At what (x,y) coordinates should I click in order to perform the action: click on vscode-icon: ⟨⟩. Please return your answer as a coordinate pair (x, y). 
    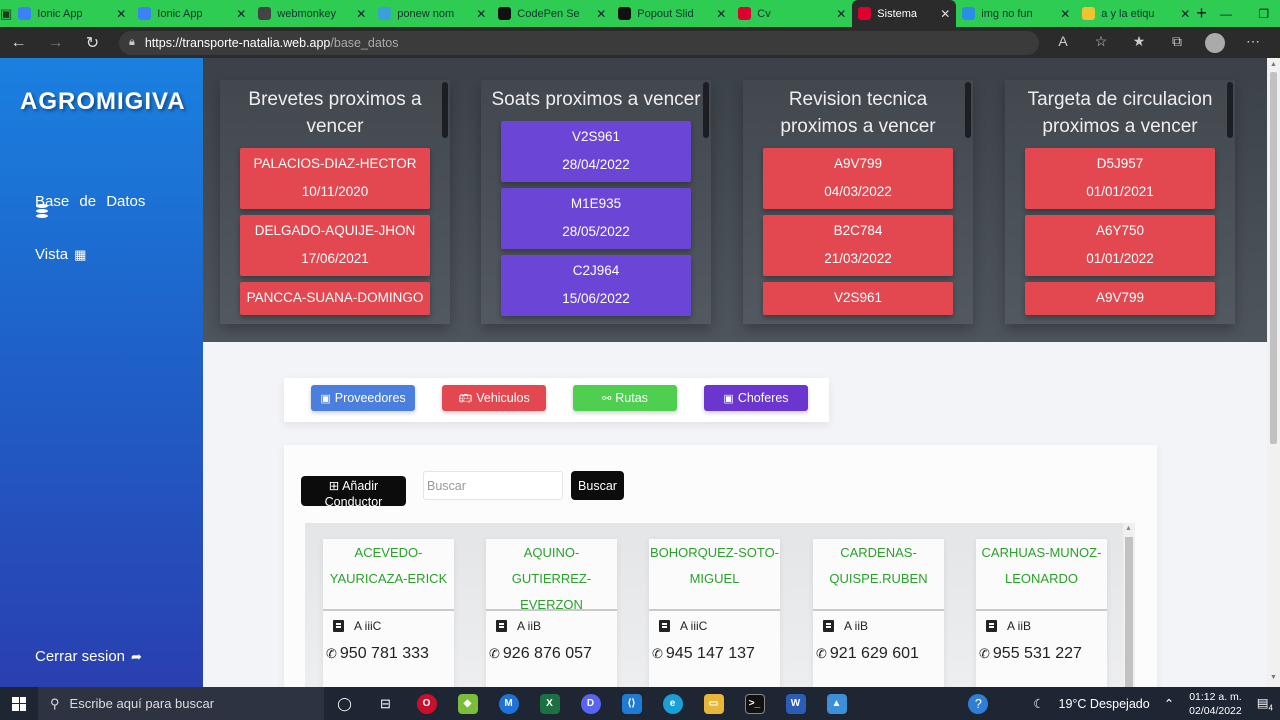
    Looking at the image, I should click on (631, 703).